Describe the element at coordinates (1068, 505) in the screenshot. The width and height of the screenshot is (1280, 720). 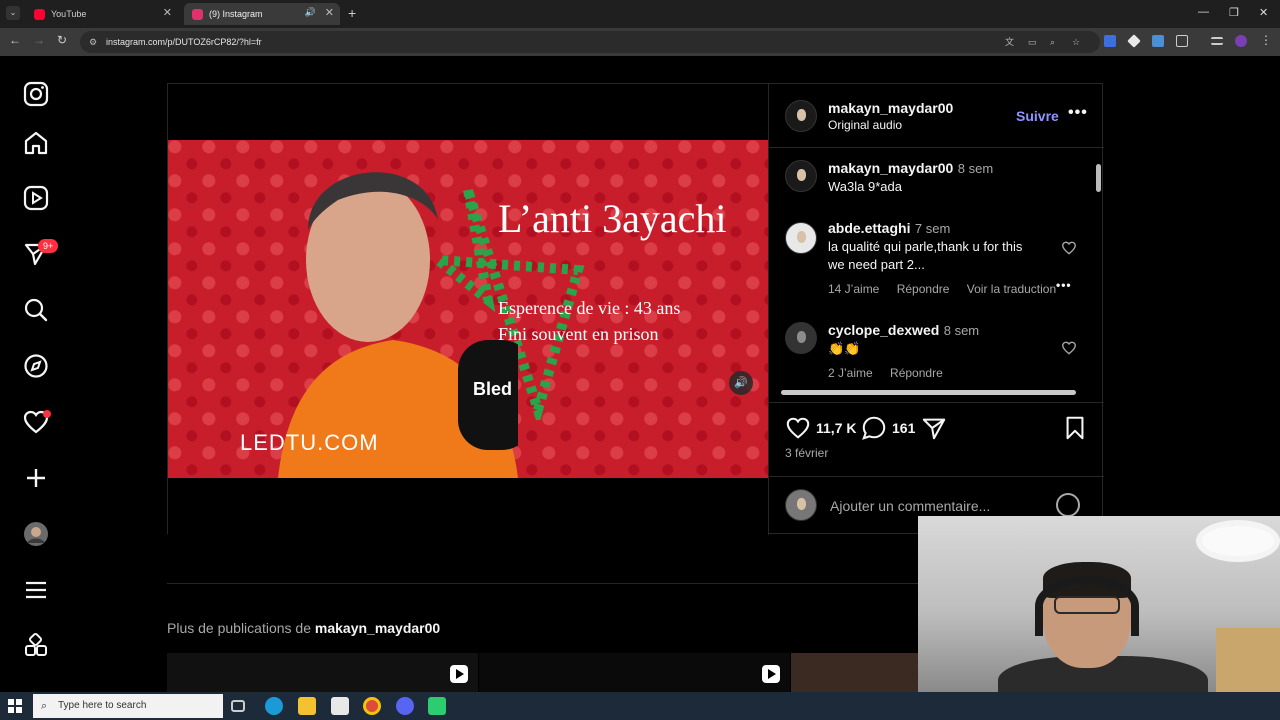
I see `emoji-picker-icon` at that location.